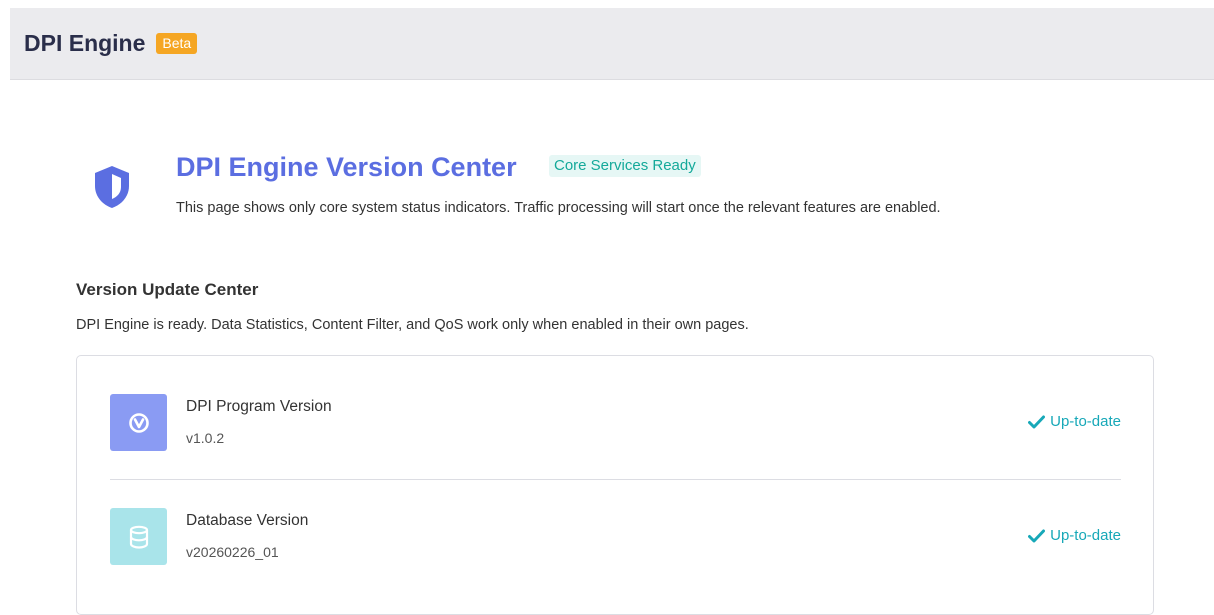 The height and width of the screenshot is (615, 1214). Describe the element at coordinates (346, 167) in the screenshot. I see `page-title: DPI Engine Version Center` at that location.